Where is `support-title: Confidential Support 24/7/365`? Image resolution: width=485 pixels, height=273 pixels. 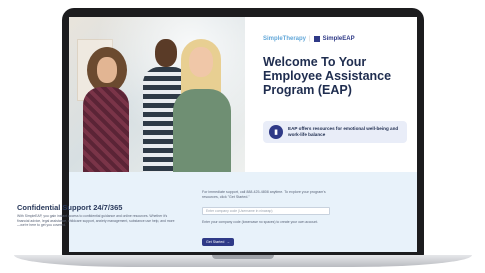
support-title: Confidential Support 24/7/365 is located at coordinates (70, 207).